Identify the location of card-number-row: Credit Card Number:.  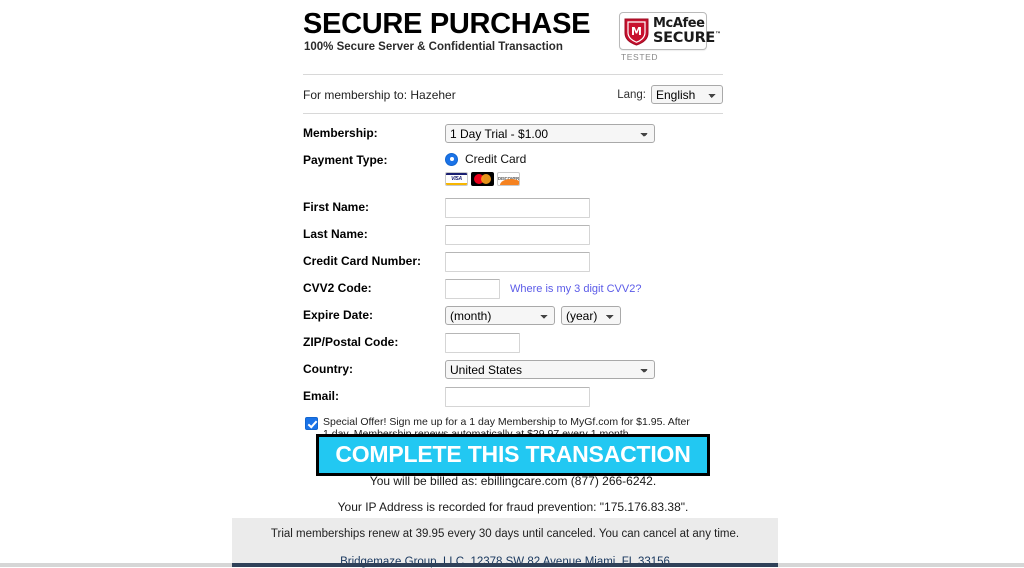
(513, 262).